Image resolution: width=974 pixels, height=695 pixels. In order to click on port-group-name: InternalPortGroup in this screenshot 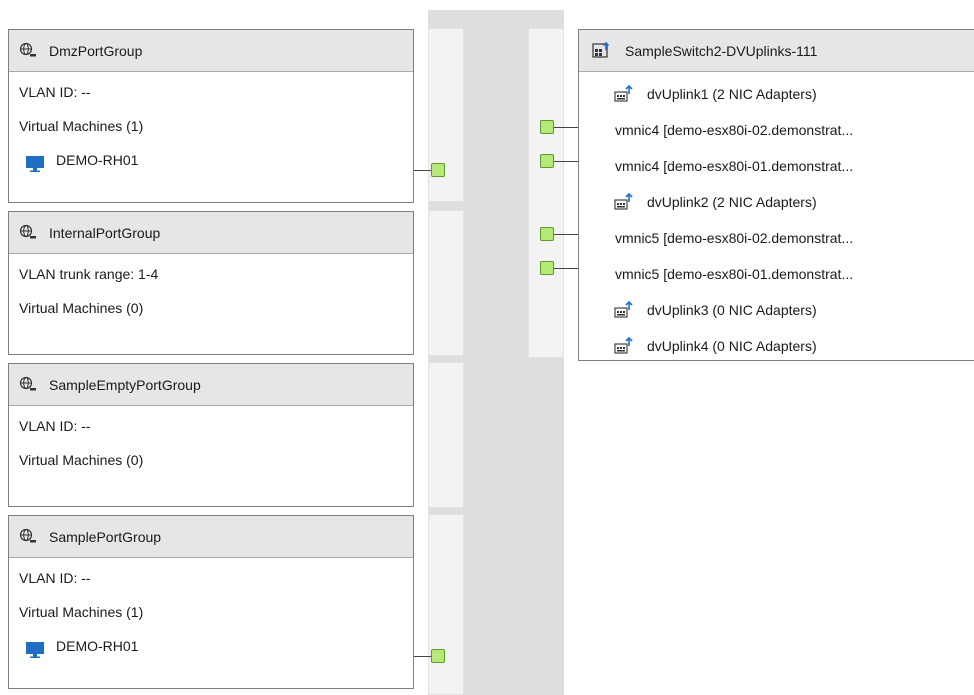, I will do `click(105, 232)`.